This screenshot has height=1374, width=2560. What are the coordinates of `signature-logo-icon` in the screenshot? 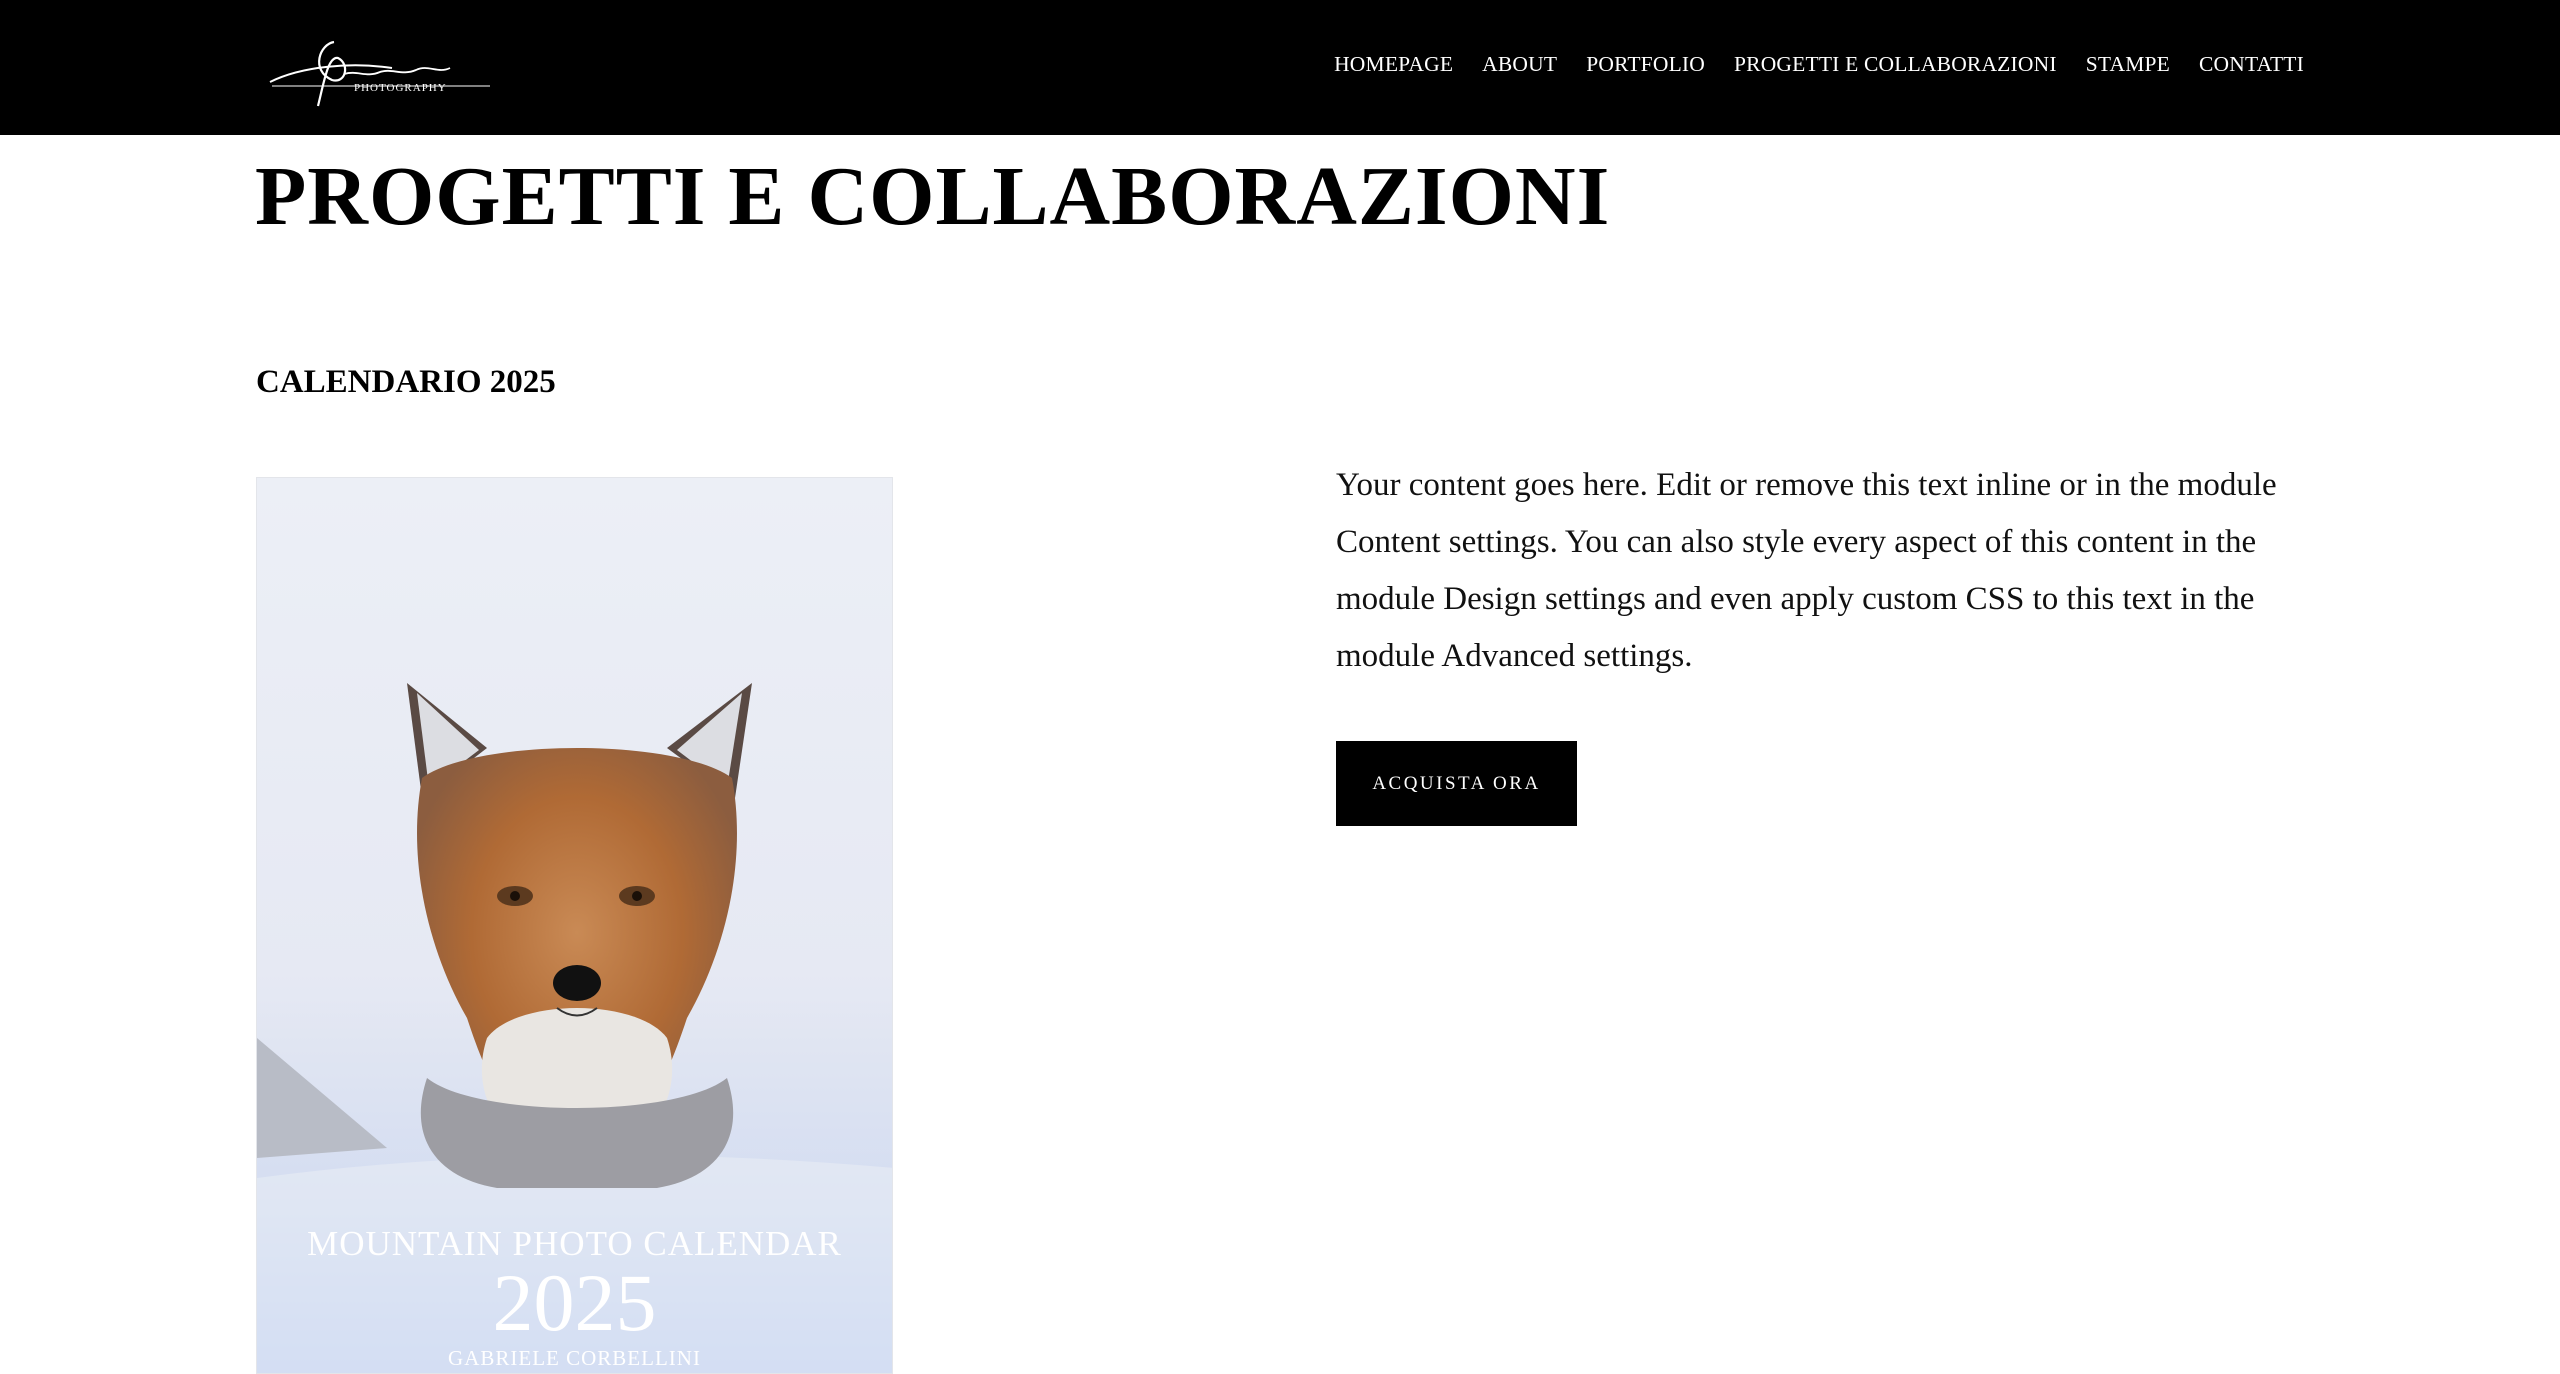 It's located at (379, 73).